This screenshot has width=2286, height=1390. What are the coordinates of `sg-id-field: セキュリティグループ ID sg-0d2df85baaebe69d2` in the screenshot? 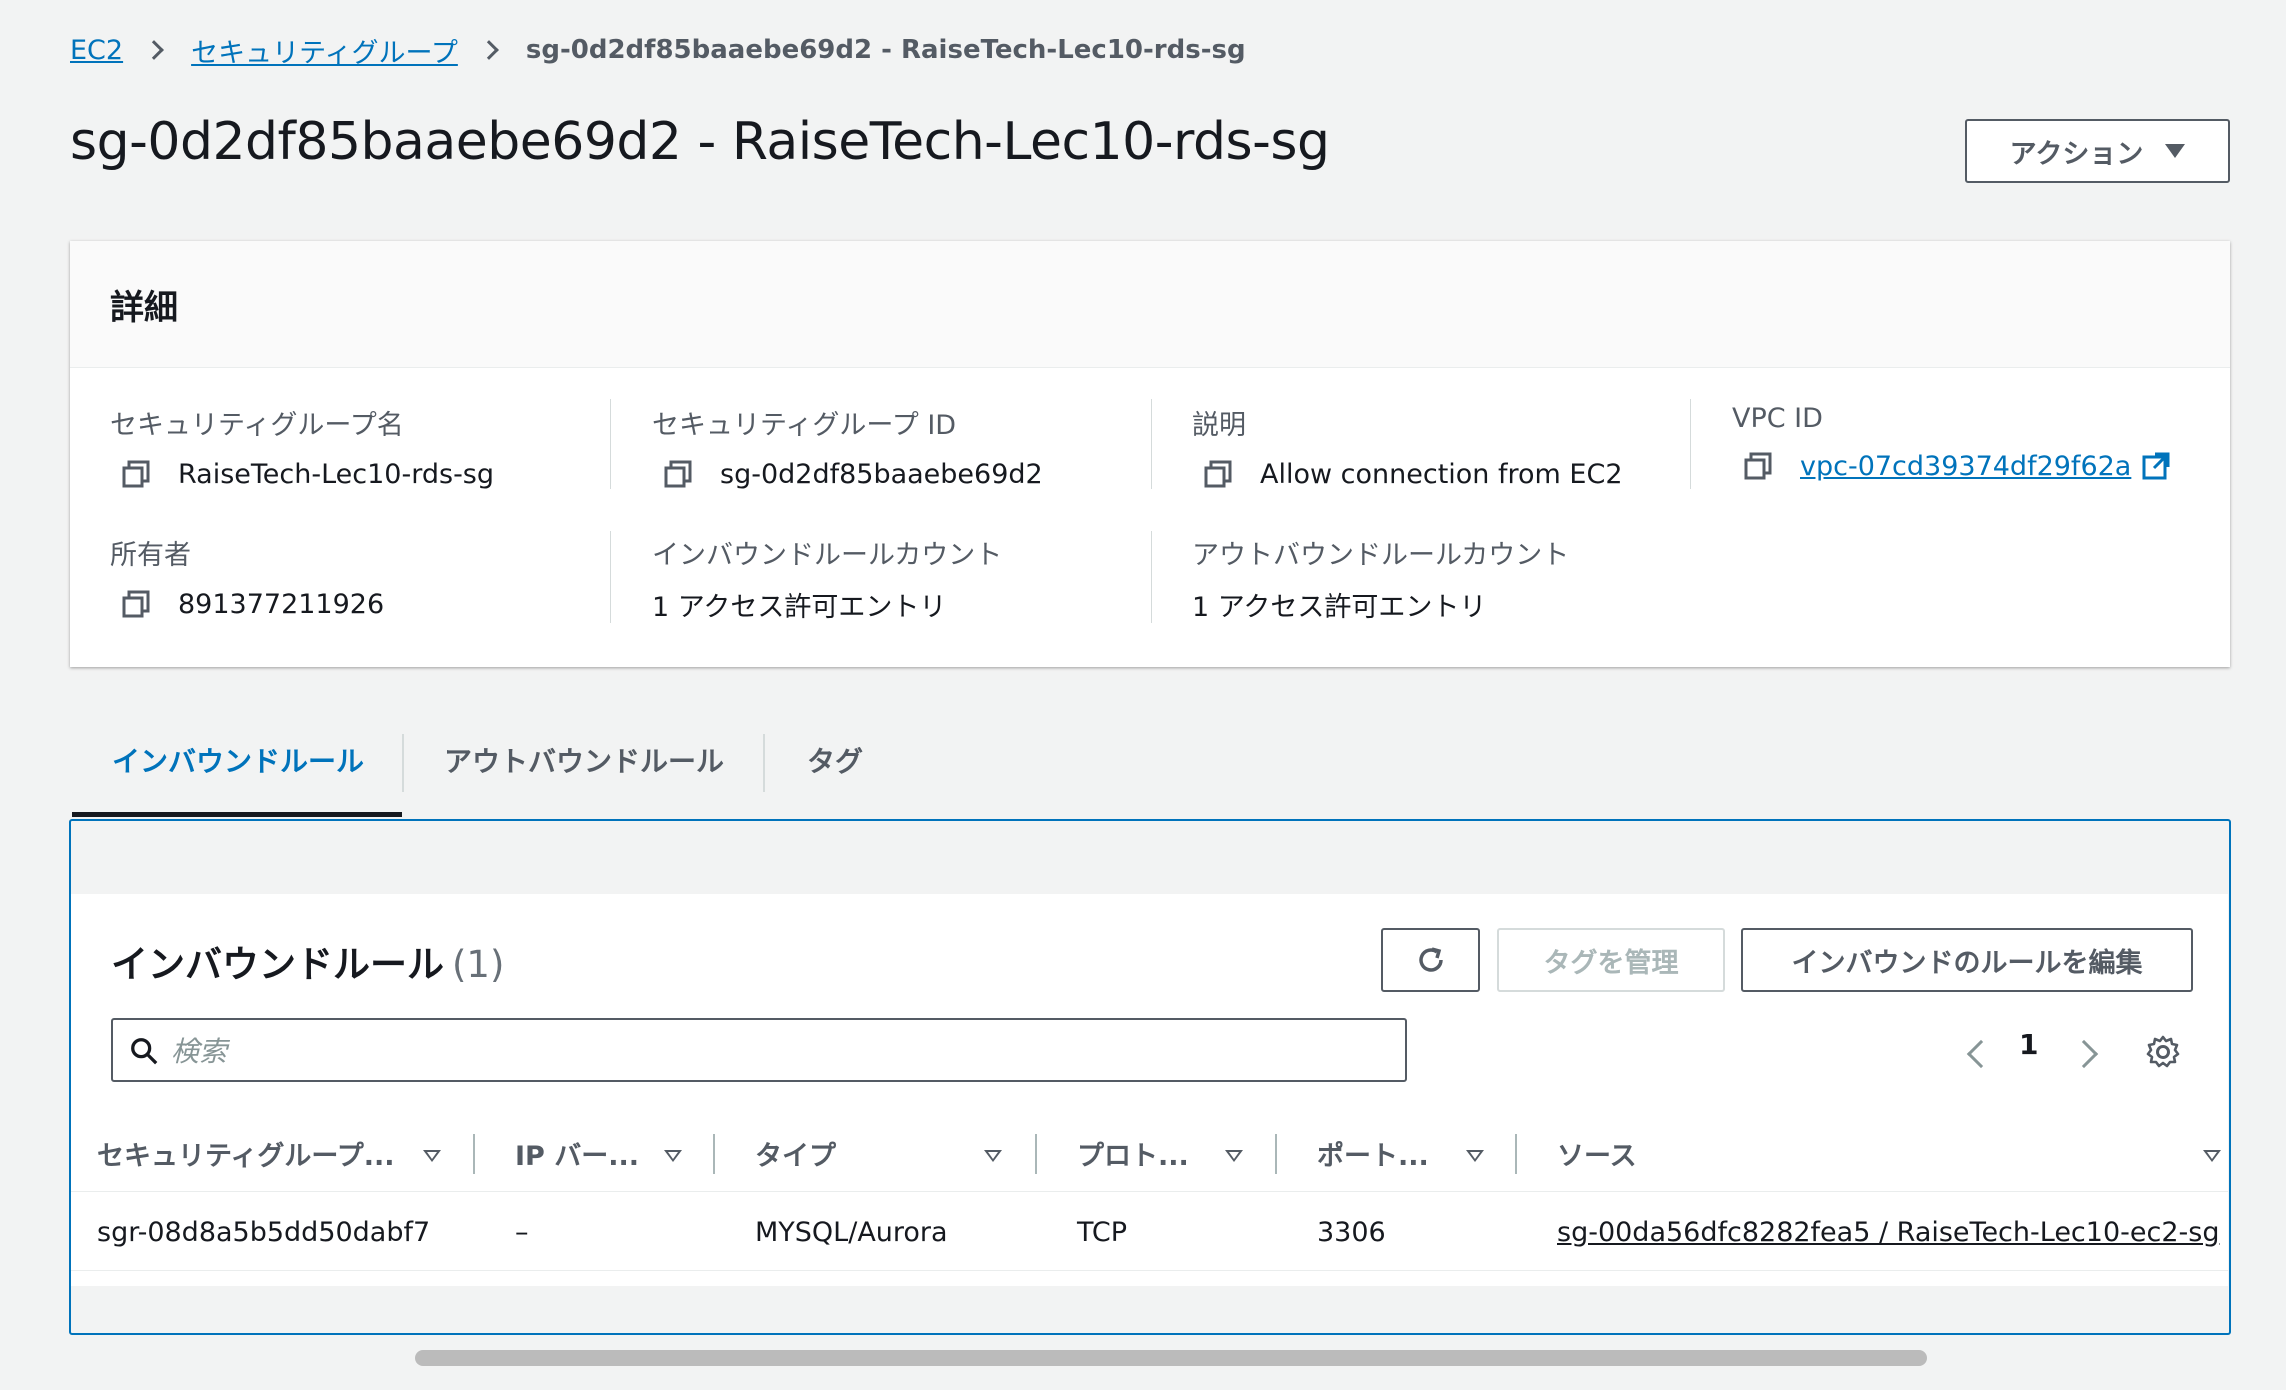 It's located at (847, 447).